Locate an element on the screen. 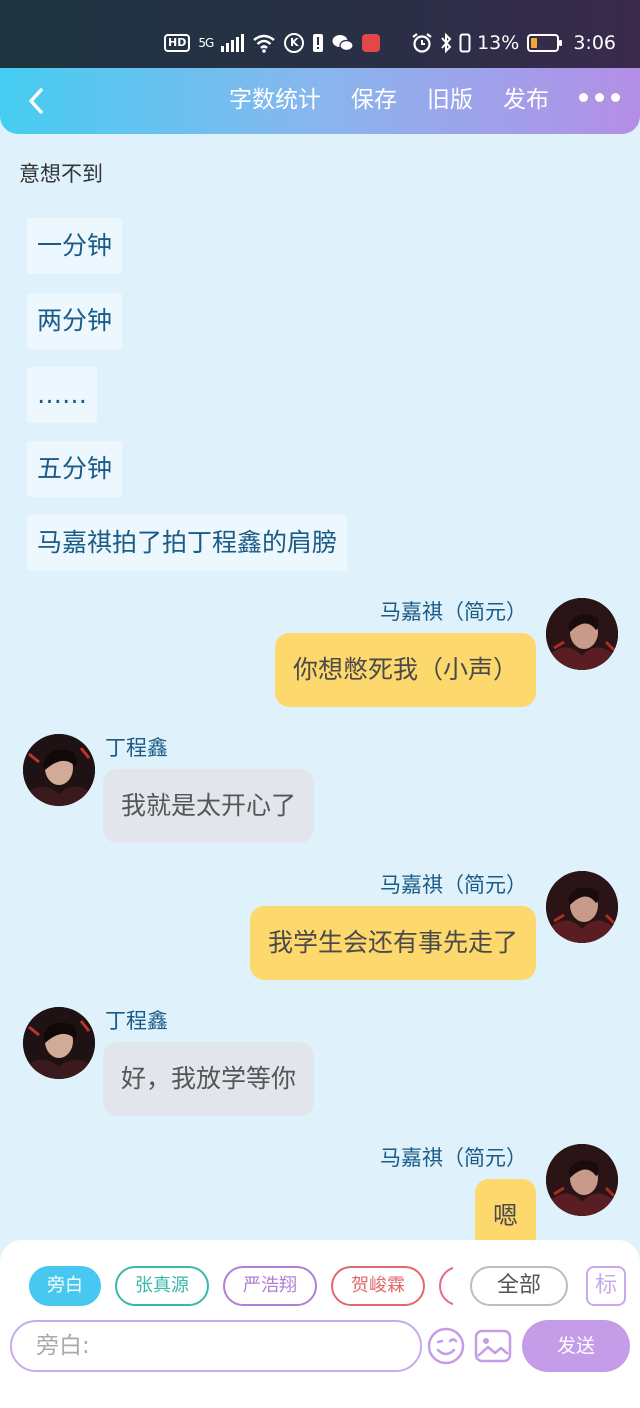  mark-button: 标 is located at coordinates (606, 1286).